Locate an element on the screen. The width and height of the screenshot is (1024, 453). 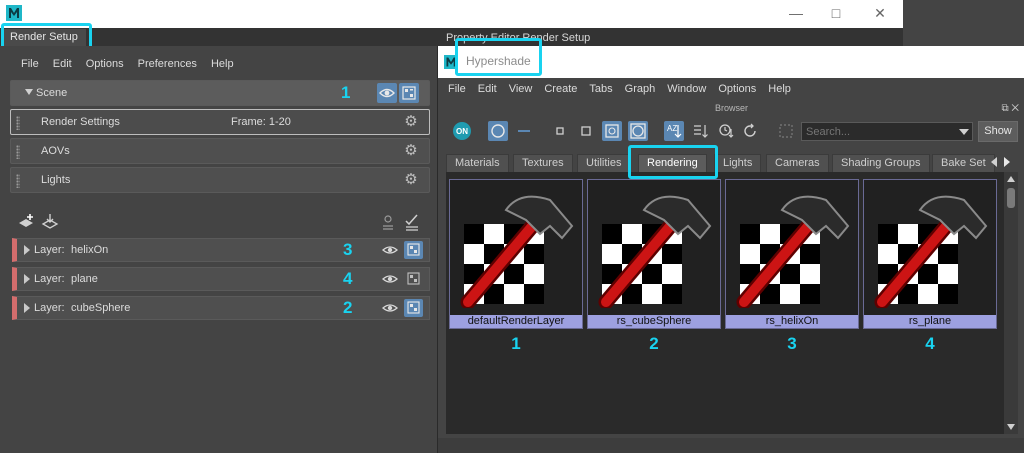
menu-tabs: Tabs is located at coordinates (600, 89).